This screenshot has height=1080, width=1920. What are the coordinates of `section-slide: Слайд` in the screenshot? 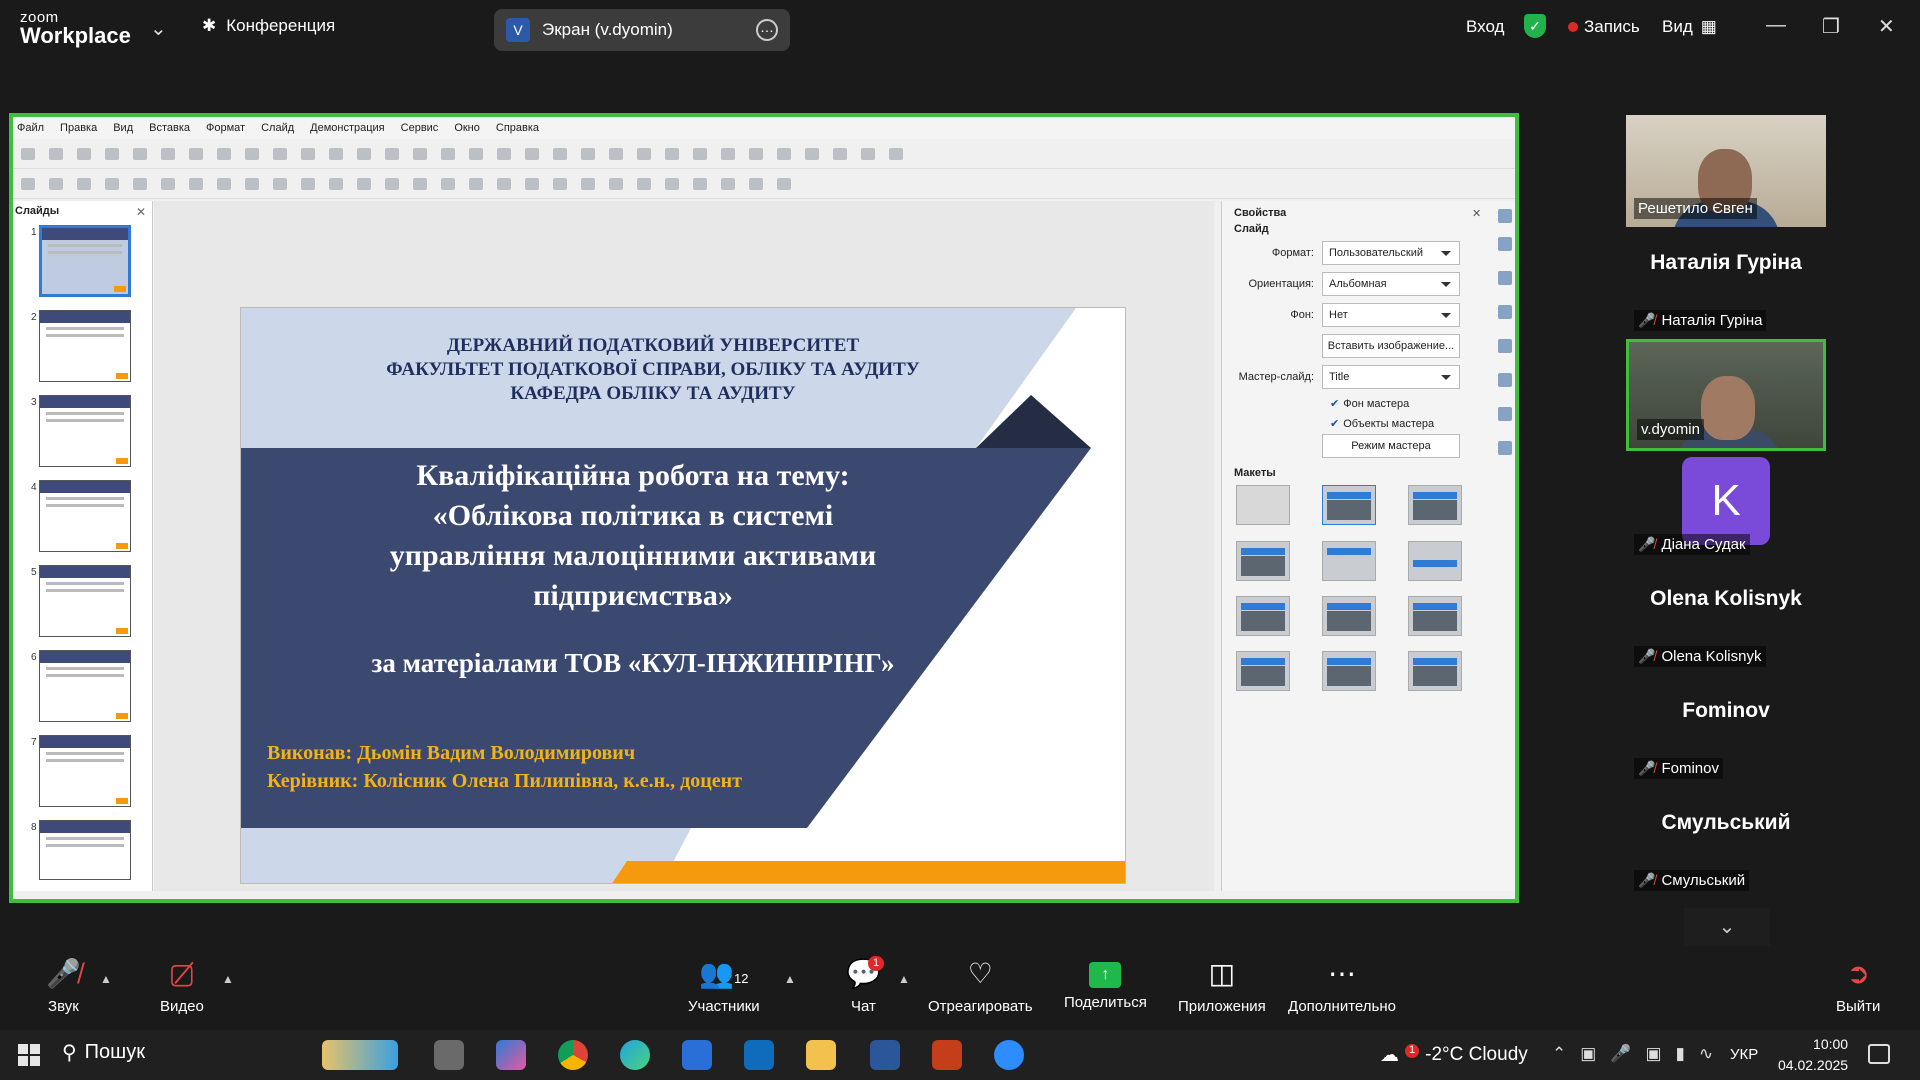 It's located at (1251, 229).